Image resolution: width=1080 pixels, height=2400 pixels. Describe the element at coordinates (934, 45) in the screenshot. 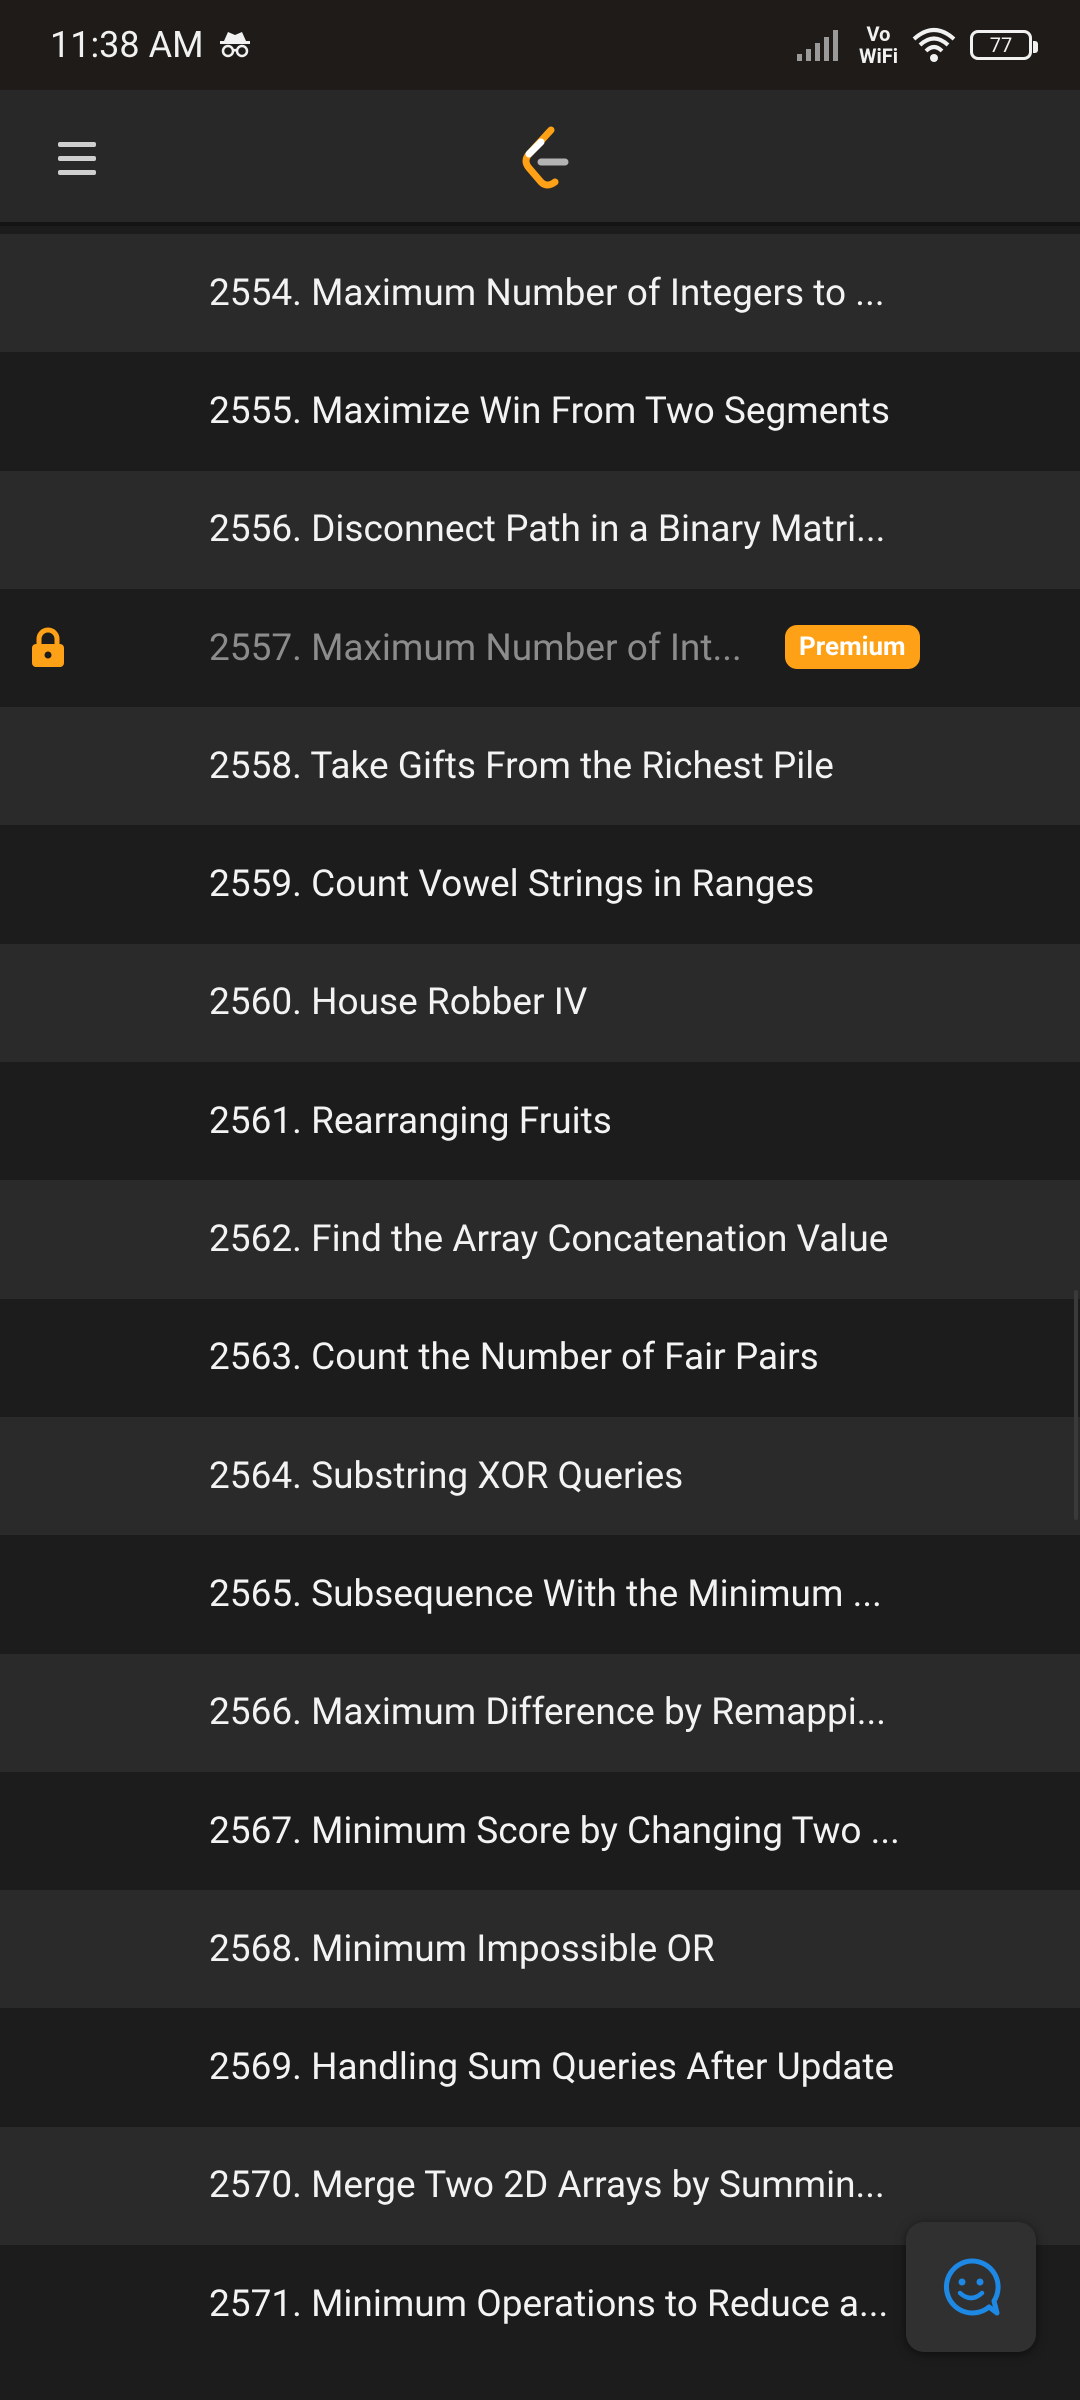

I see `wifi-icon` at that location.